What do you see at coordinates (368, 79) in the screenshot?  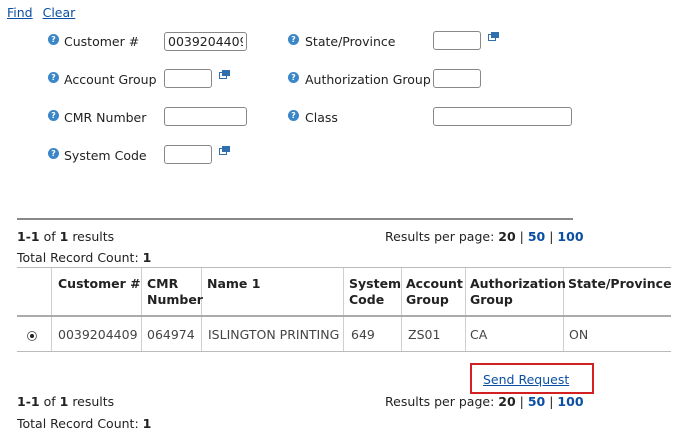 I see `authorization-group-label: Authorization Group` at bounding box center [368, 79].